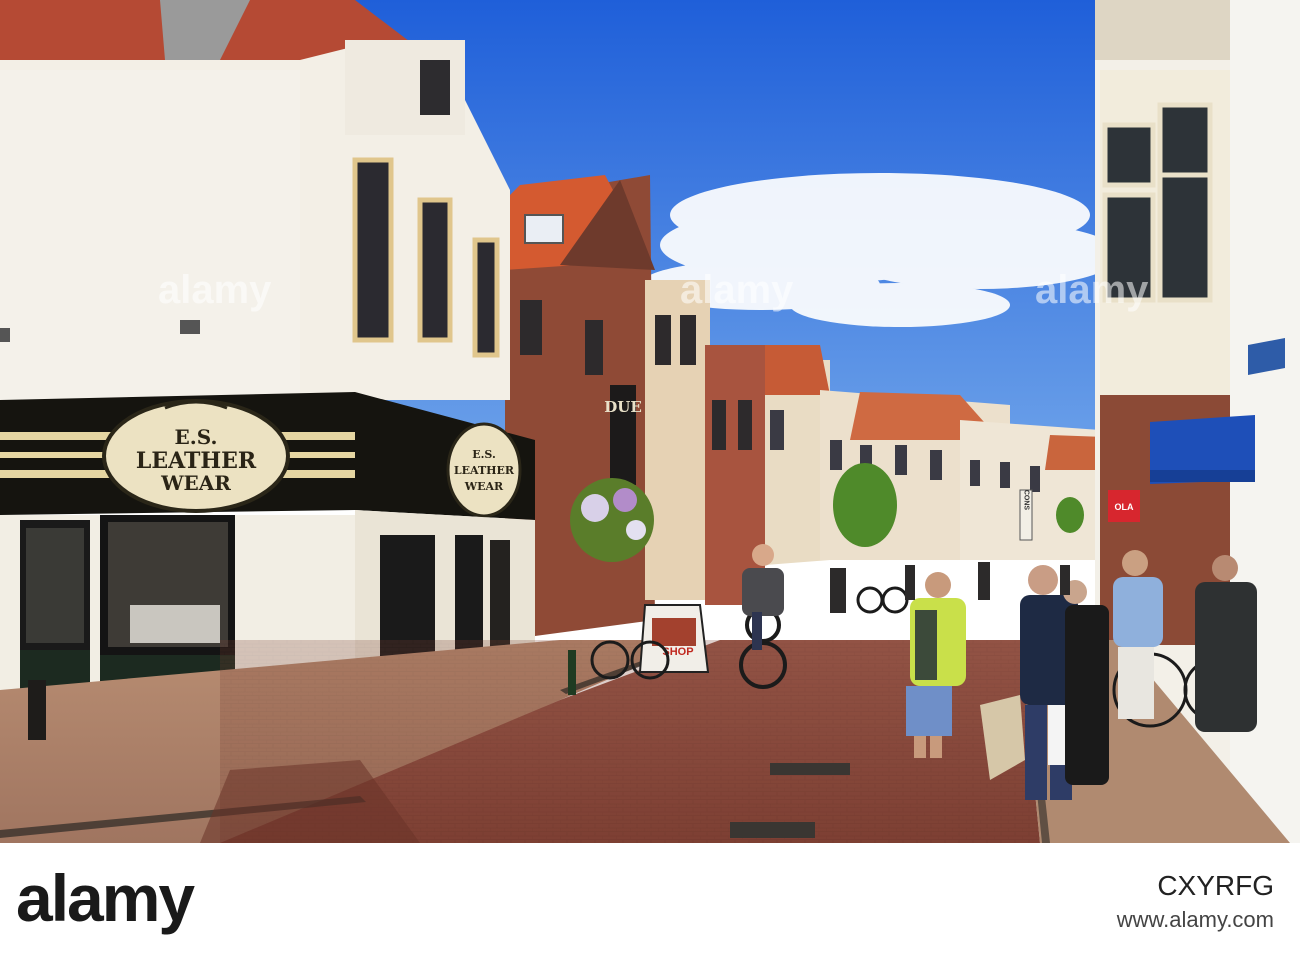 The image size is (1300, 953). What do you see at coordinates (1195, 919) in the screenshot?
I see `stock-url: www.alamy.com` at bounding box center [1195, 919].